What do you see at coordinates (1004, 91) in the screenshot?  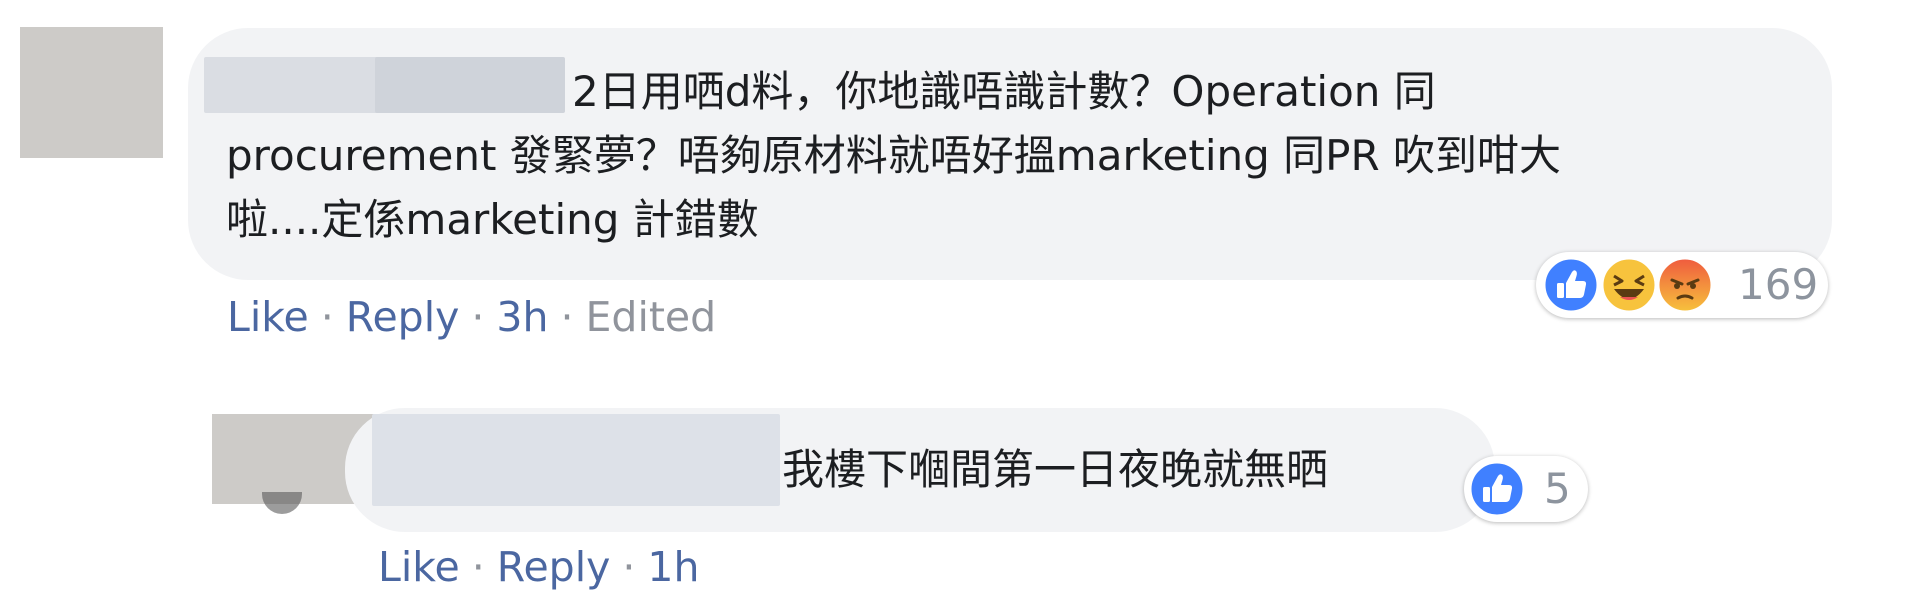 I see `comment-text-line-1: 2日用哂d料，你地識唔識計數？Operation 同` at bounding box center [1004, 91].